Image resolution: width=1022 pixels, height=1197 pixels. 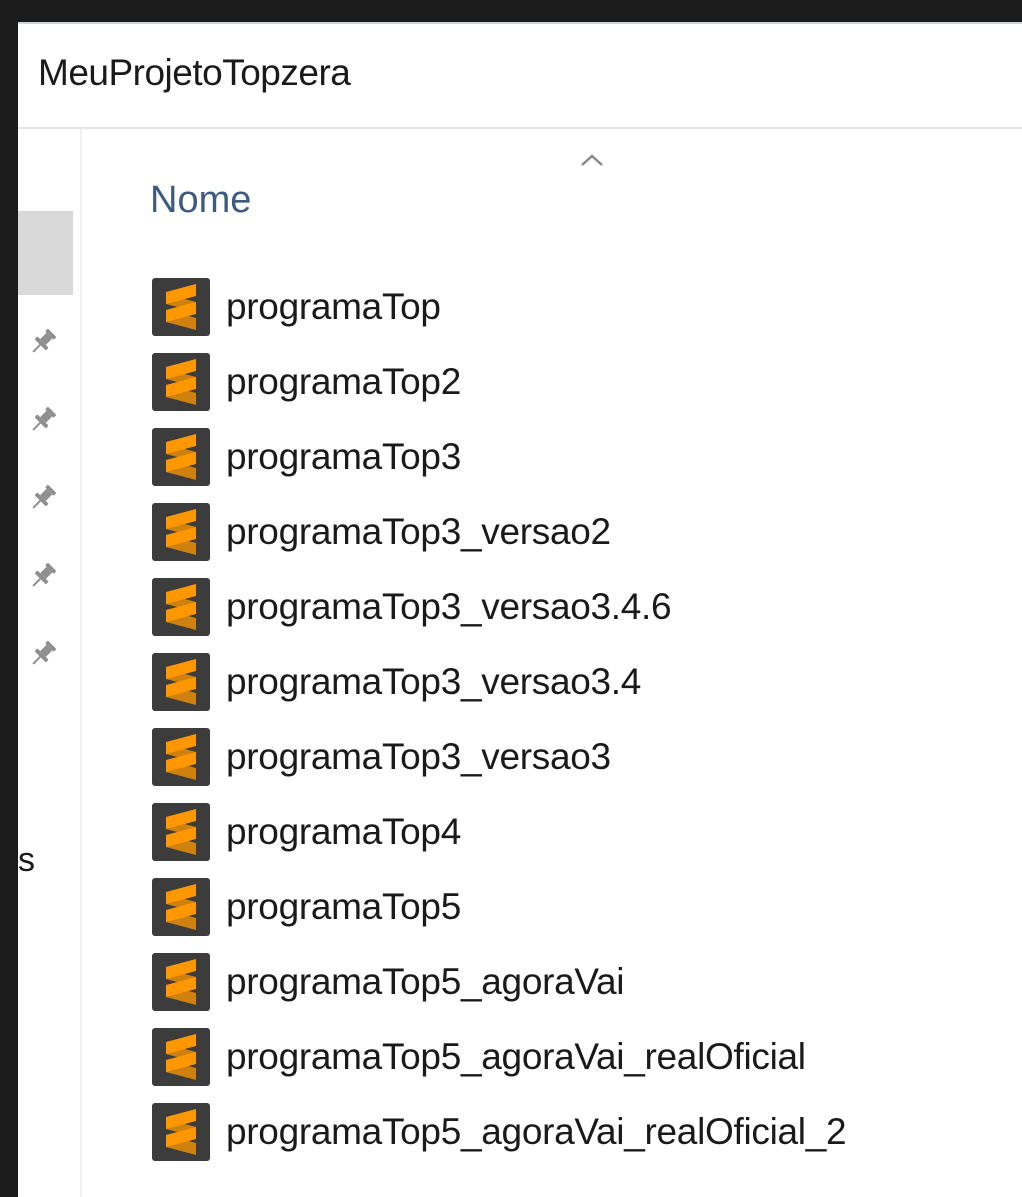 What do you see at coordinates (499, 381) in the screenshot?
I see `file-row: programaTop2` at bounding box center [499, 381].